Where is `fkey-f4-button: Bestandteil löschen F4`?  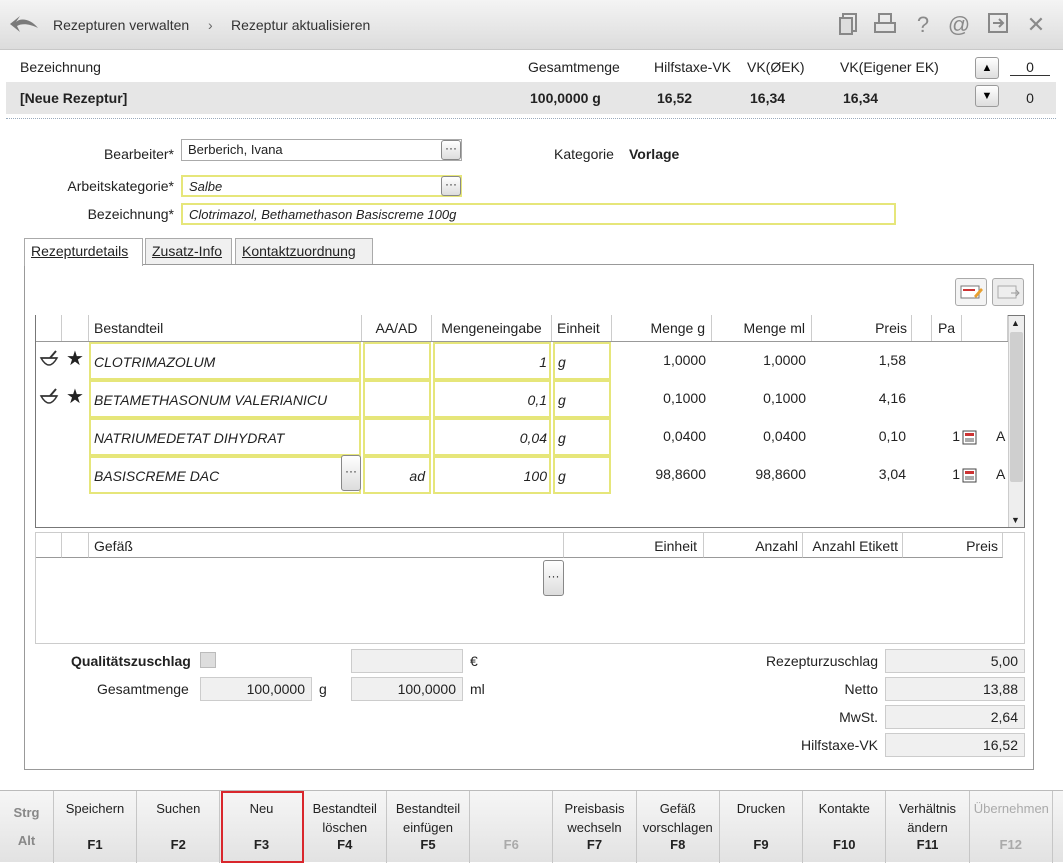 fkey-f4-button: Bestandteil löschen F4 is located at coordinates (345, 827).